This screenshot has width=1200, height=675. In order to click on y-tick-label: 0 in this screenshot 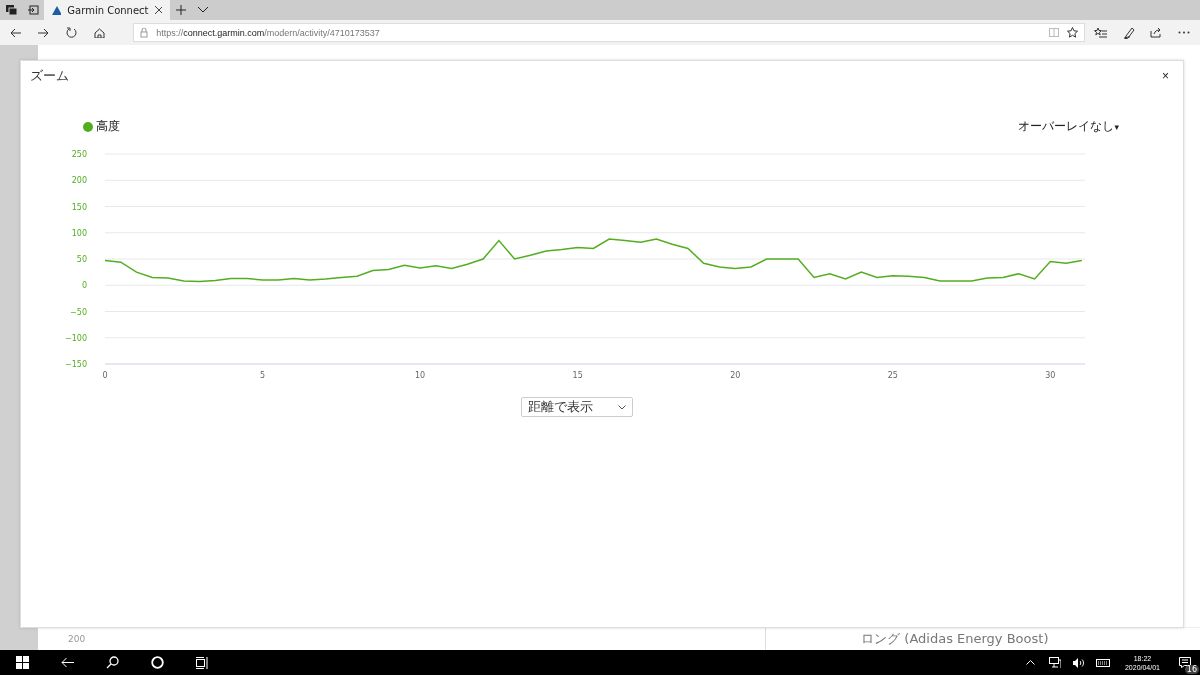, I will do `click(84, 286)`.